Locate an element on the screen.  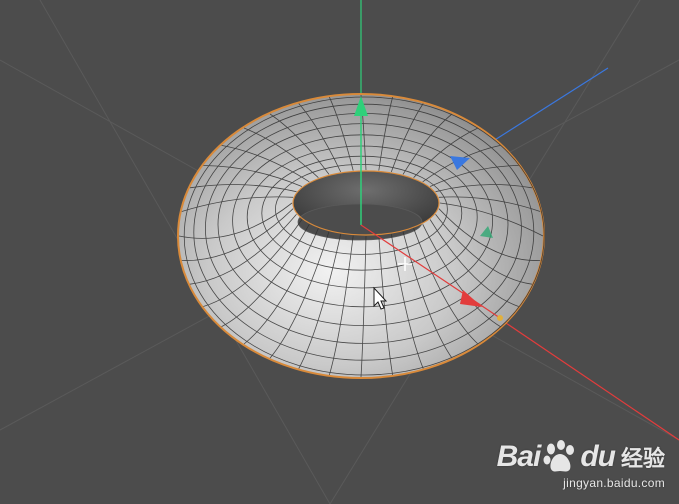
watermark-product: 经验 is located at coordinates (642, 459).